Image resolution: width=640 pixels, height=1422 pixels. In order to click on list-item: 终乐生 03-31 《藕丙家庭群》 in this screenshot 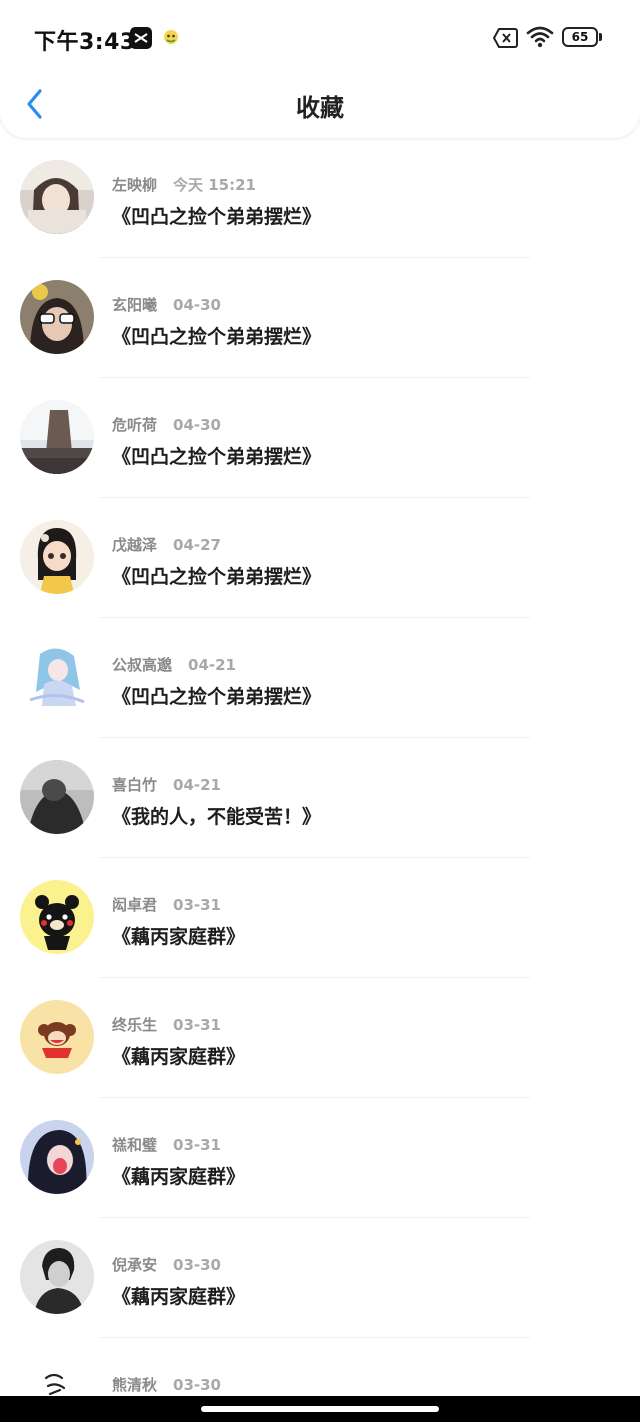, I will do `click(320, 1038)`.